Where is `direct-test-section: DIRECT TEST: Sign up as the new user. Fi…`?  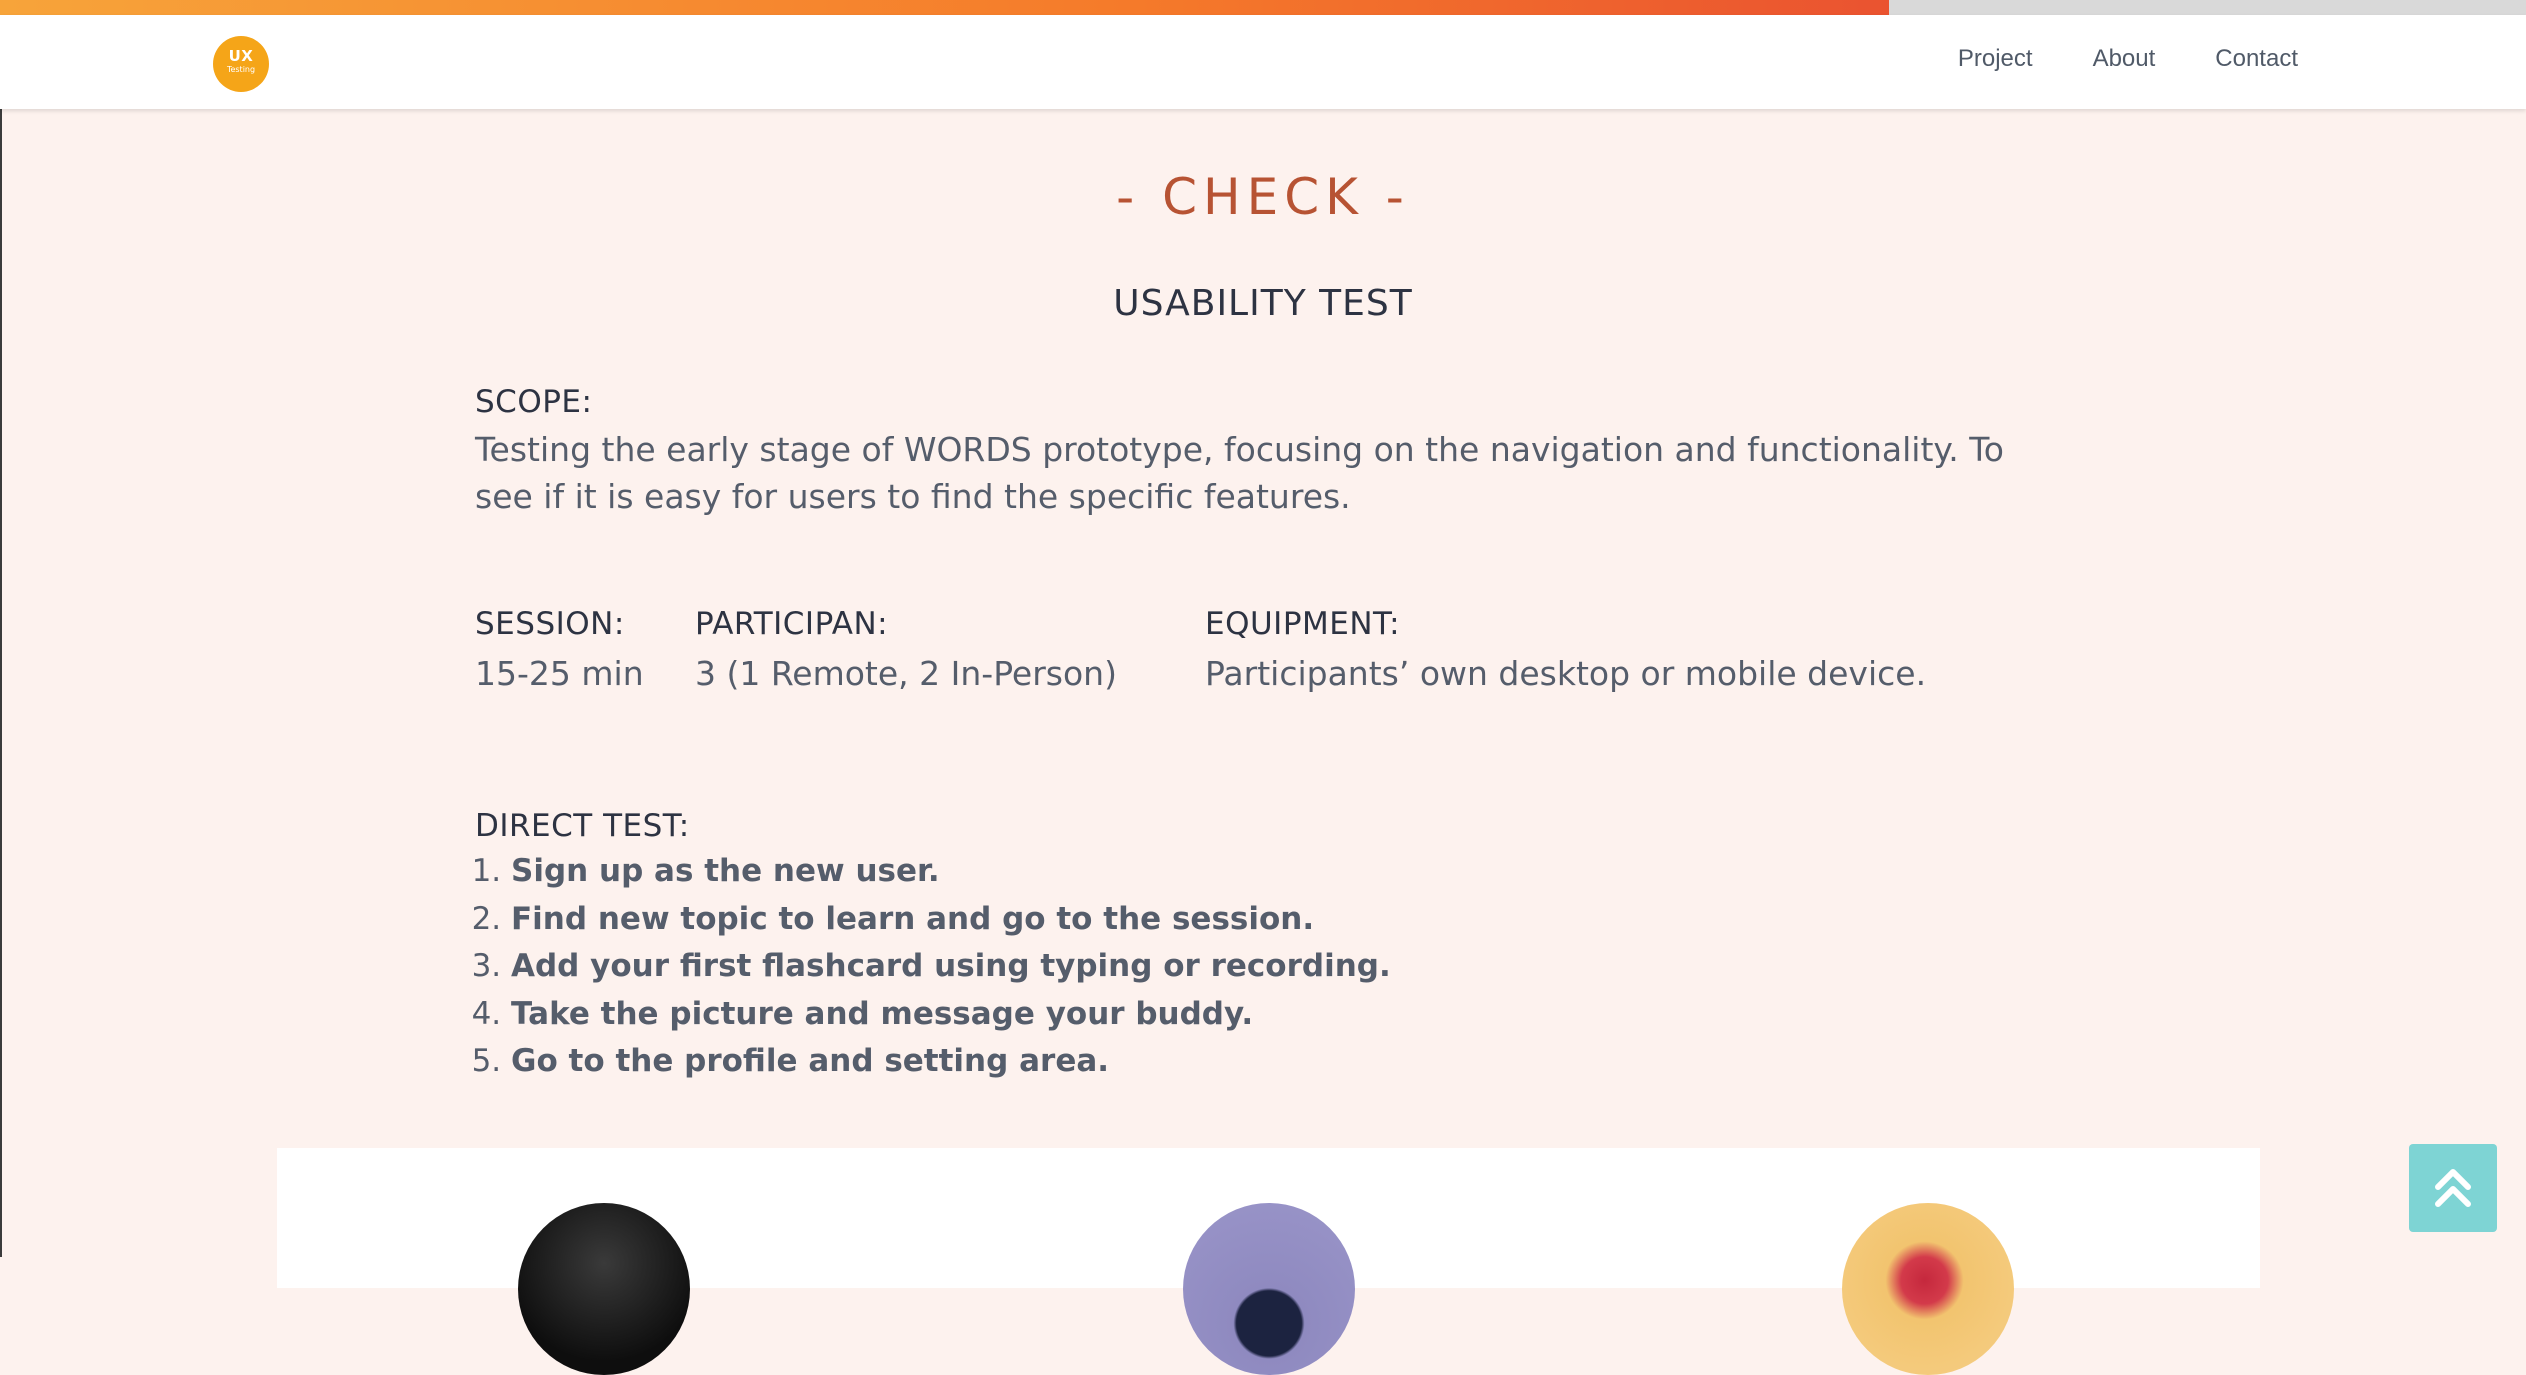 direct-test-section: DIRECT TEST: Sign up as the new user. Fi… is located at coordinates (933, 947).